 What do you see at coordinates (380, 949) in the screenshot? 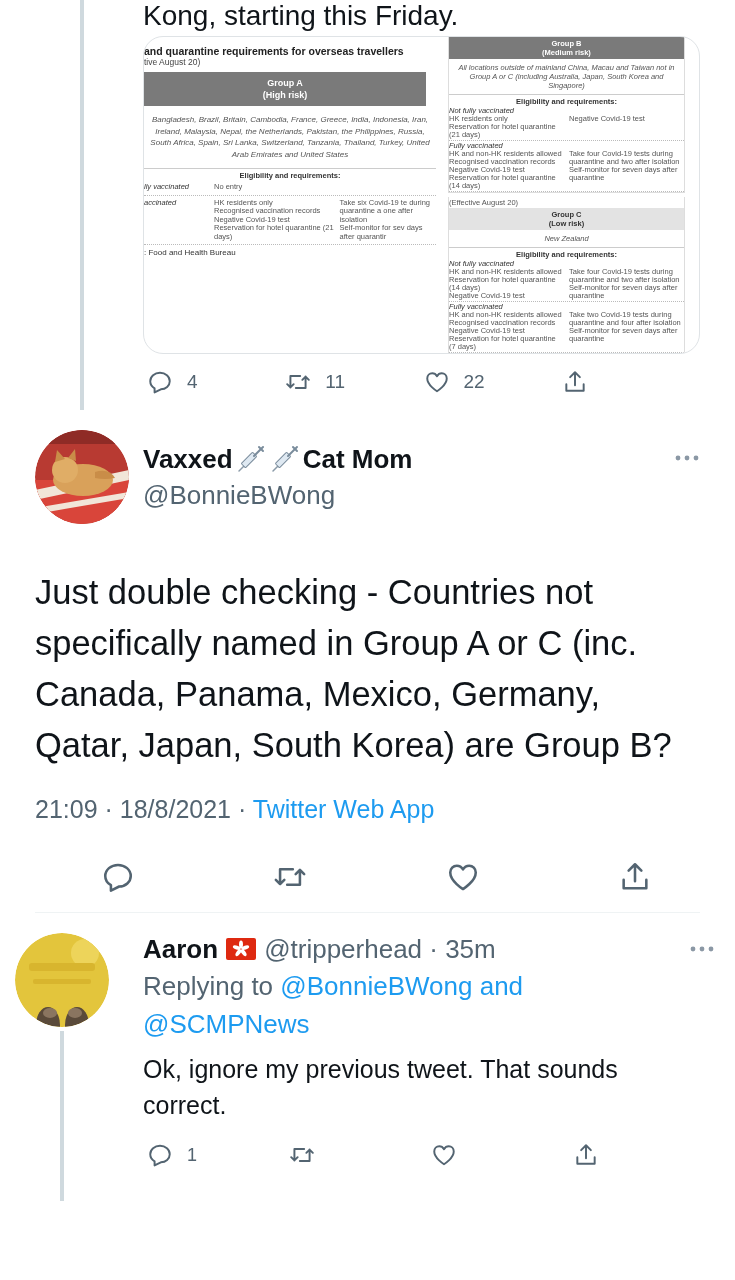
I see `user-handle: @tripperhead · 35m` at bounding box center [380, 949].